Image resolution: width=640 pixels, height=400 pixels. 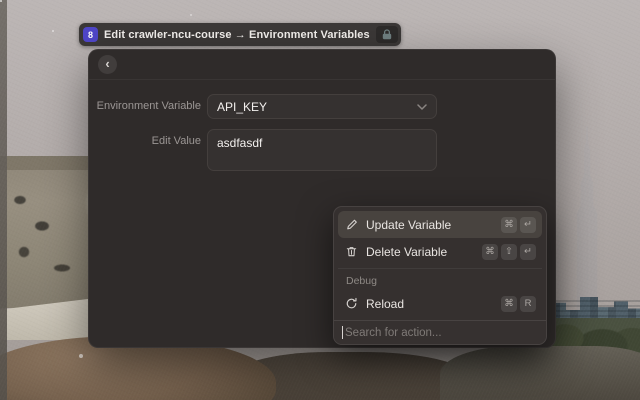 I want to click on dropdown-selected-value: API_KEY, so click(x=242, y=106).